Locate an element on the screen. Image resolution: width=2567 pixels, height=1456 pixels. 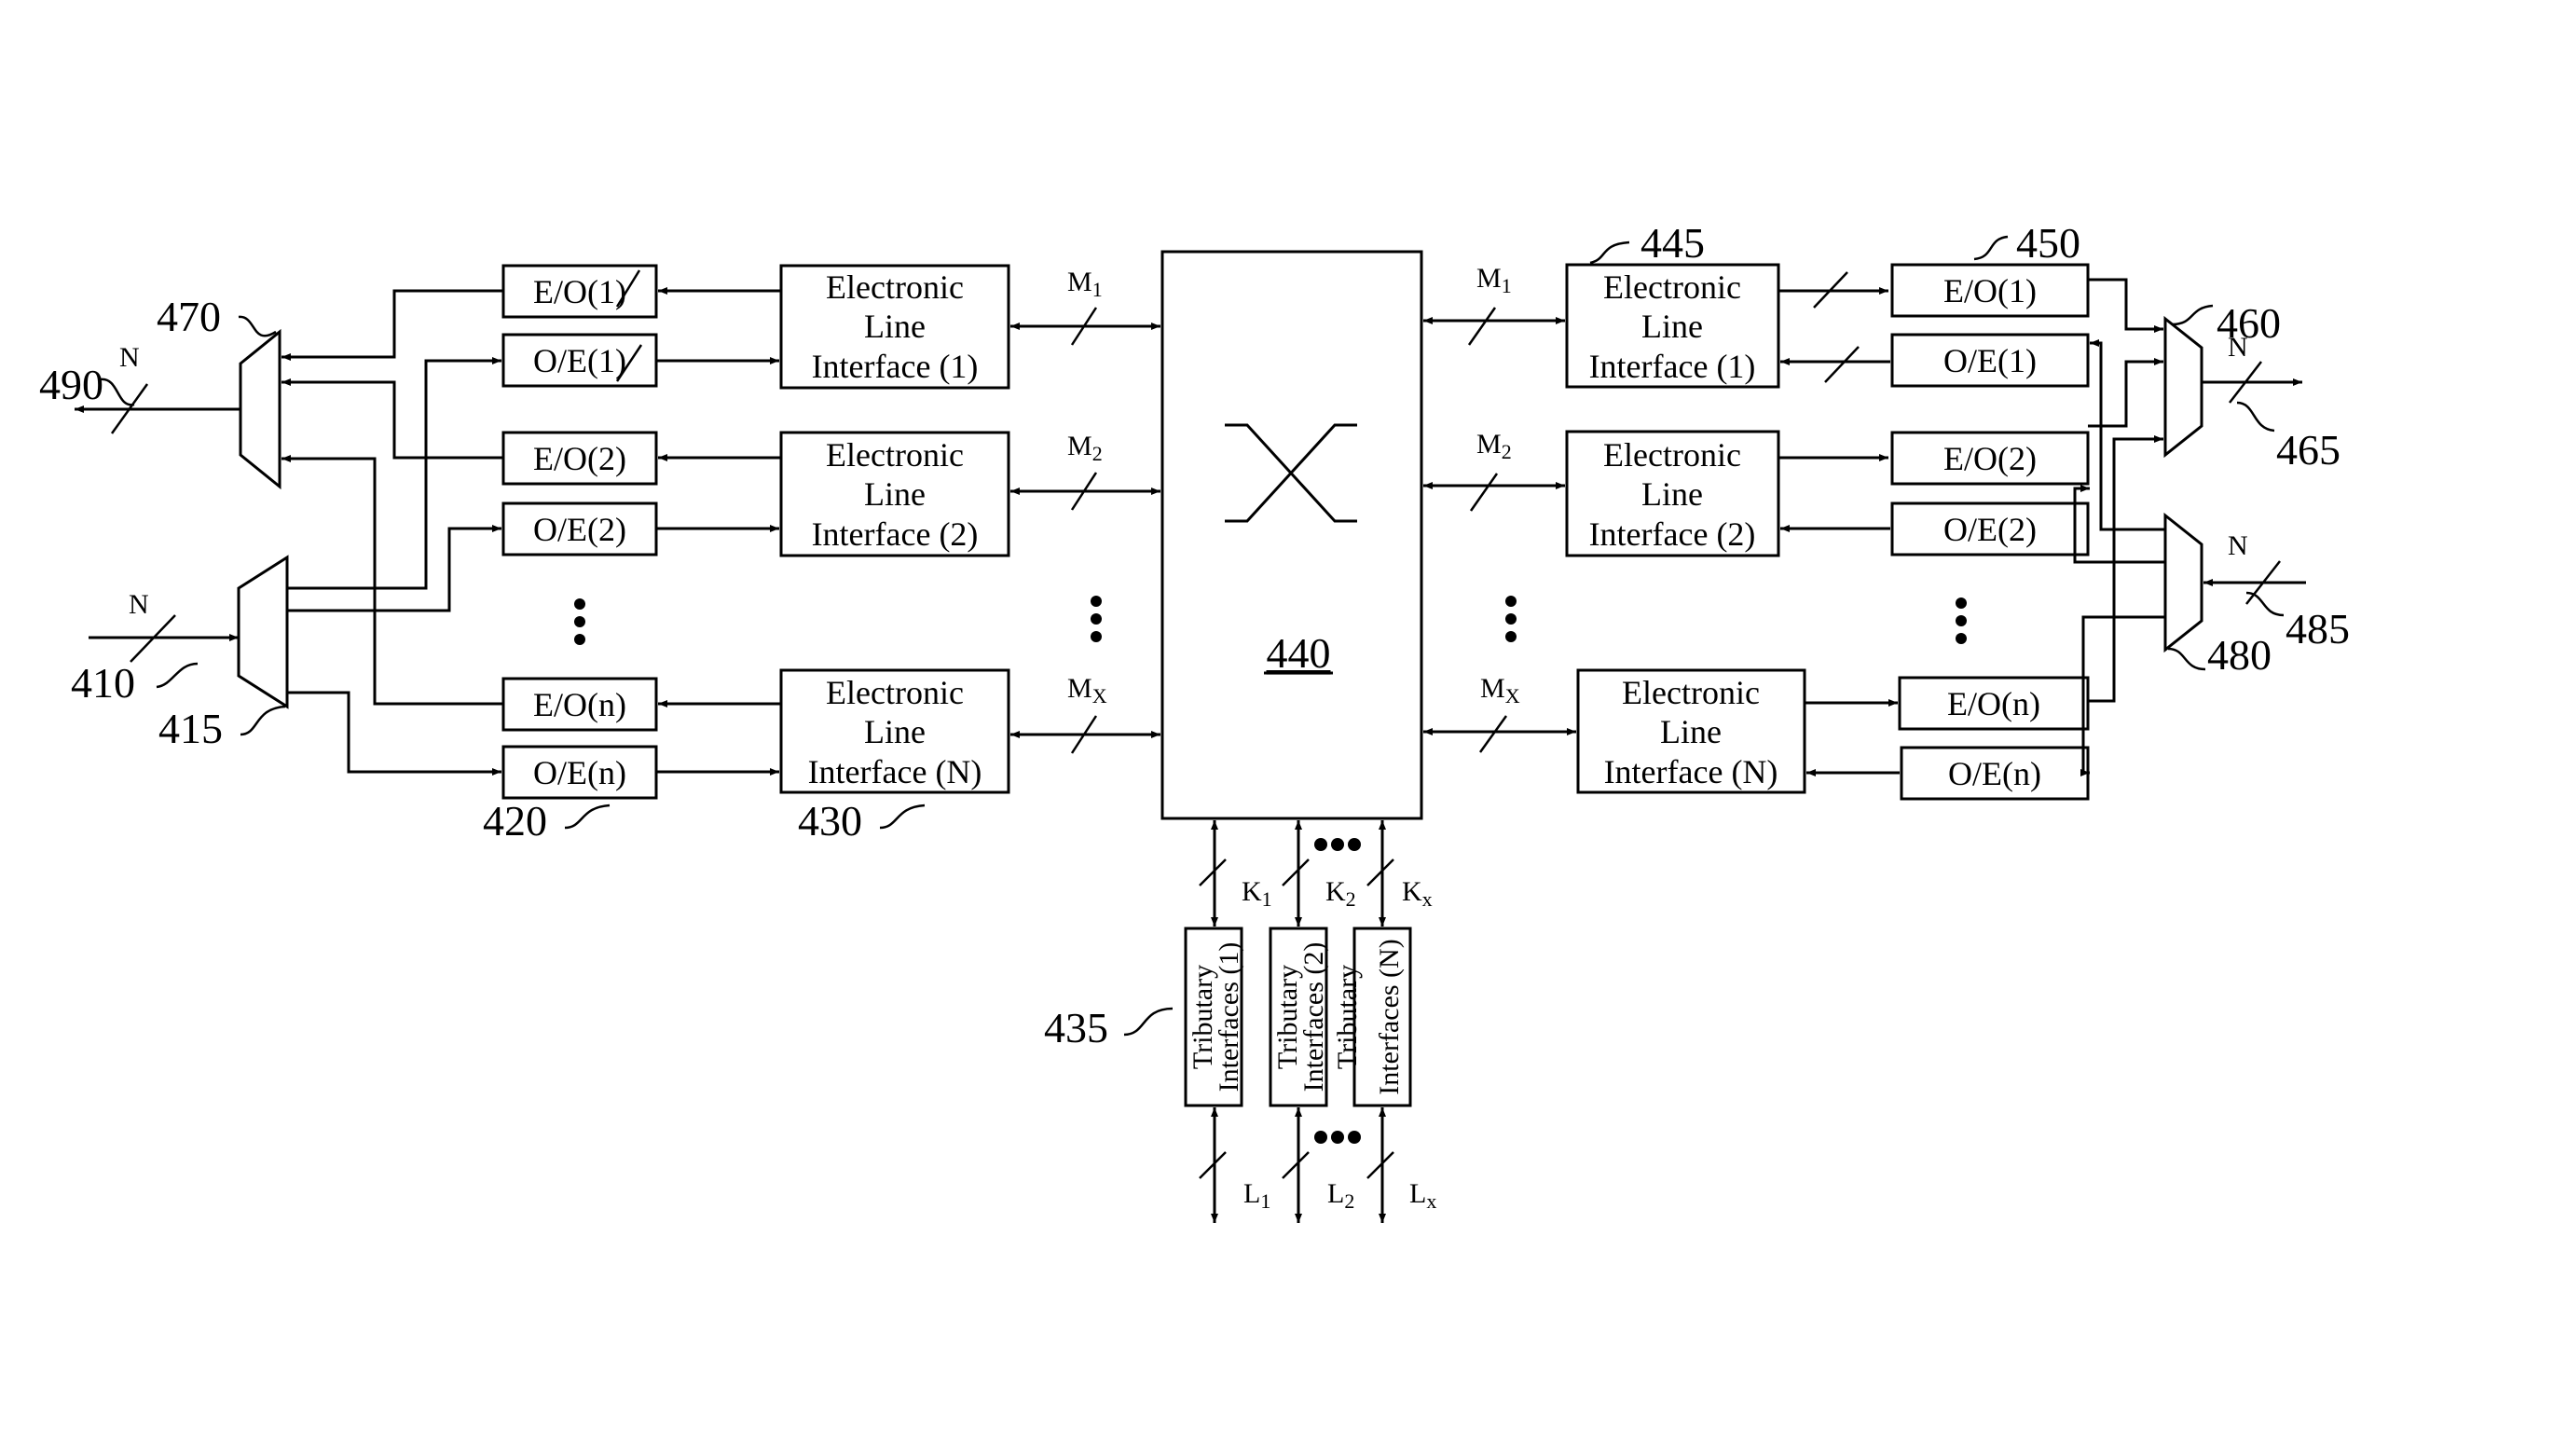
left-eo-n-label: E/O(n) is located at coordinates (579, 704).